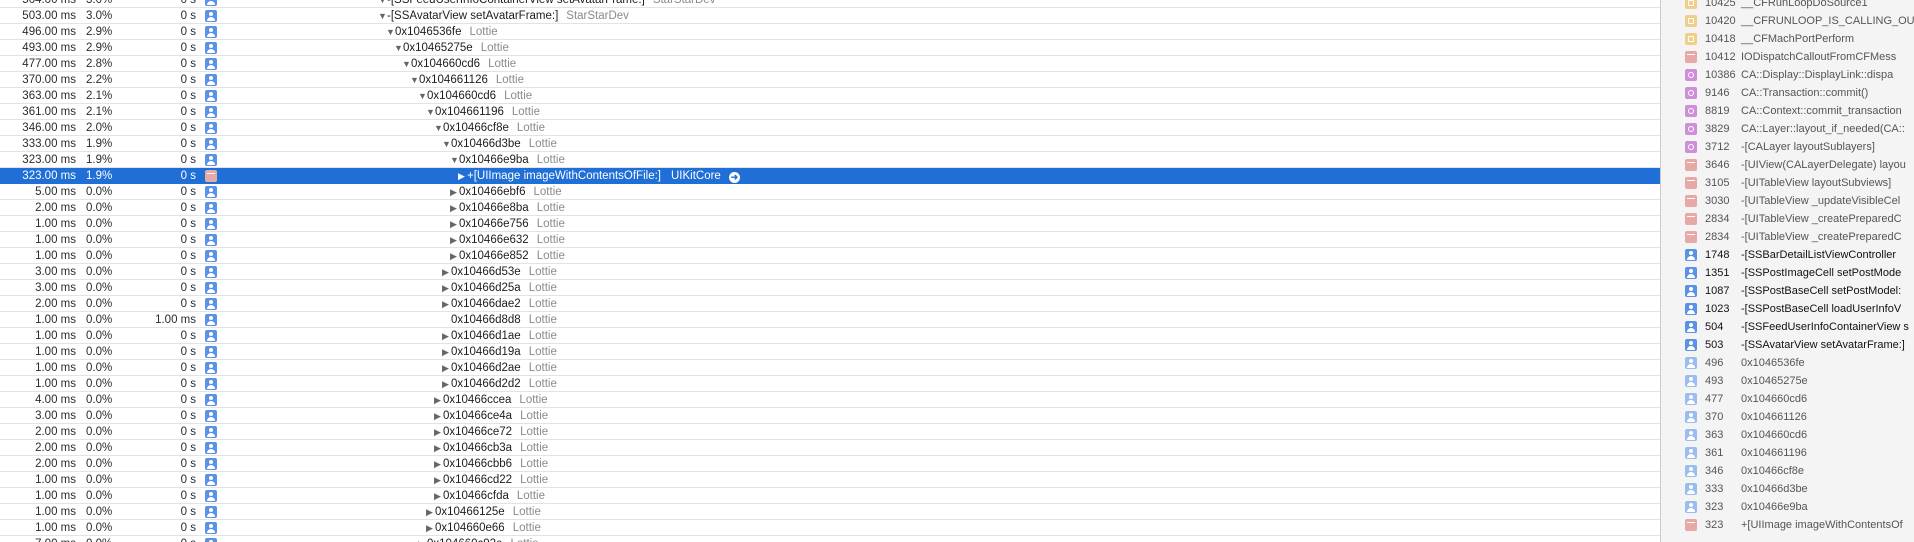 This screenshot has height=542, width=1914. I want to click on call-tree-row: 3.00 ms 0.0% 0 s ▶ 0x10466d25a Lottie, so click(830, 288).